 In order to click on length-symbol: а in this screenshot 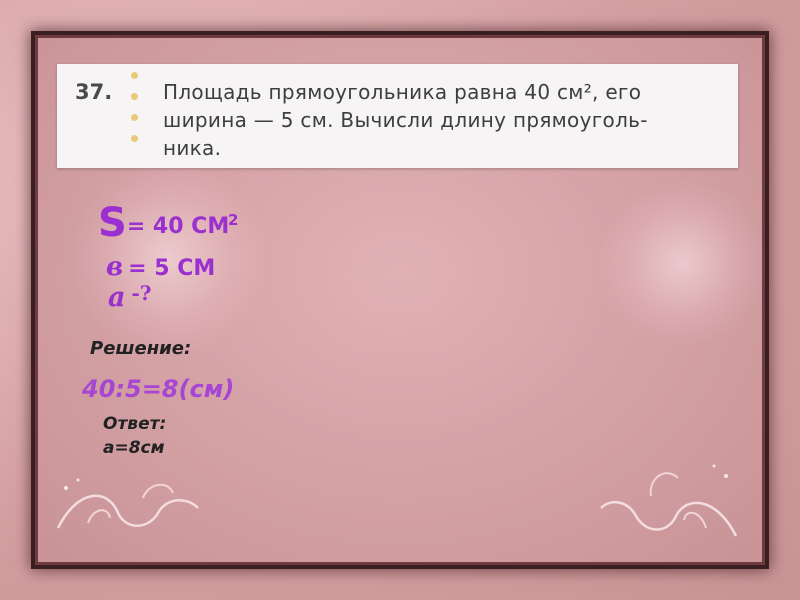, I will do `click(117, 297)`.